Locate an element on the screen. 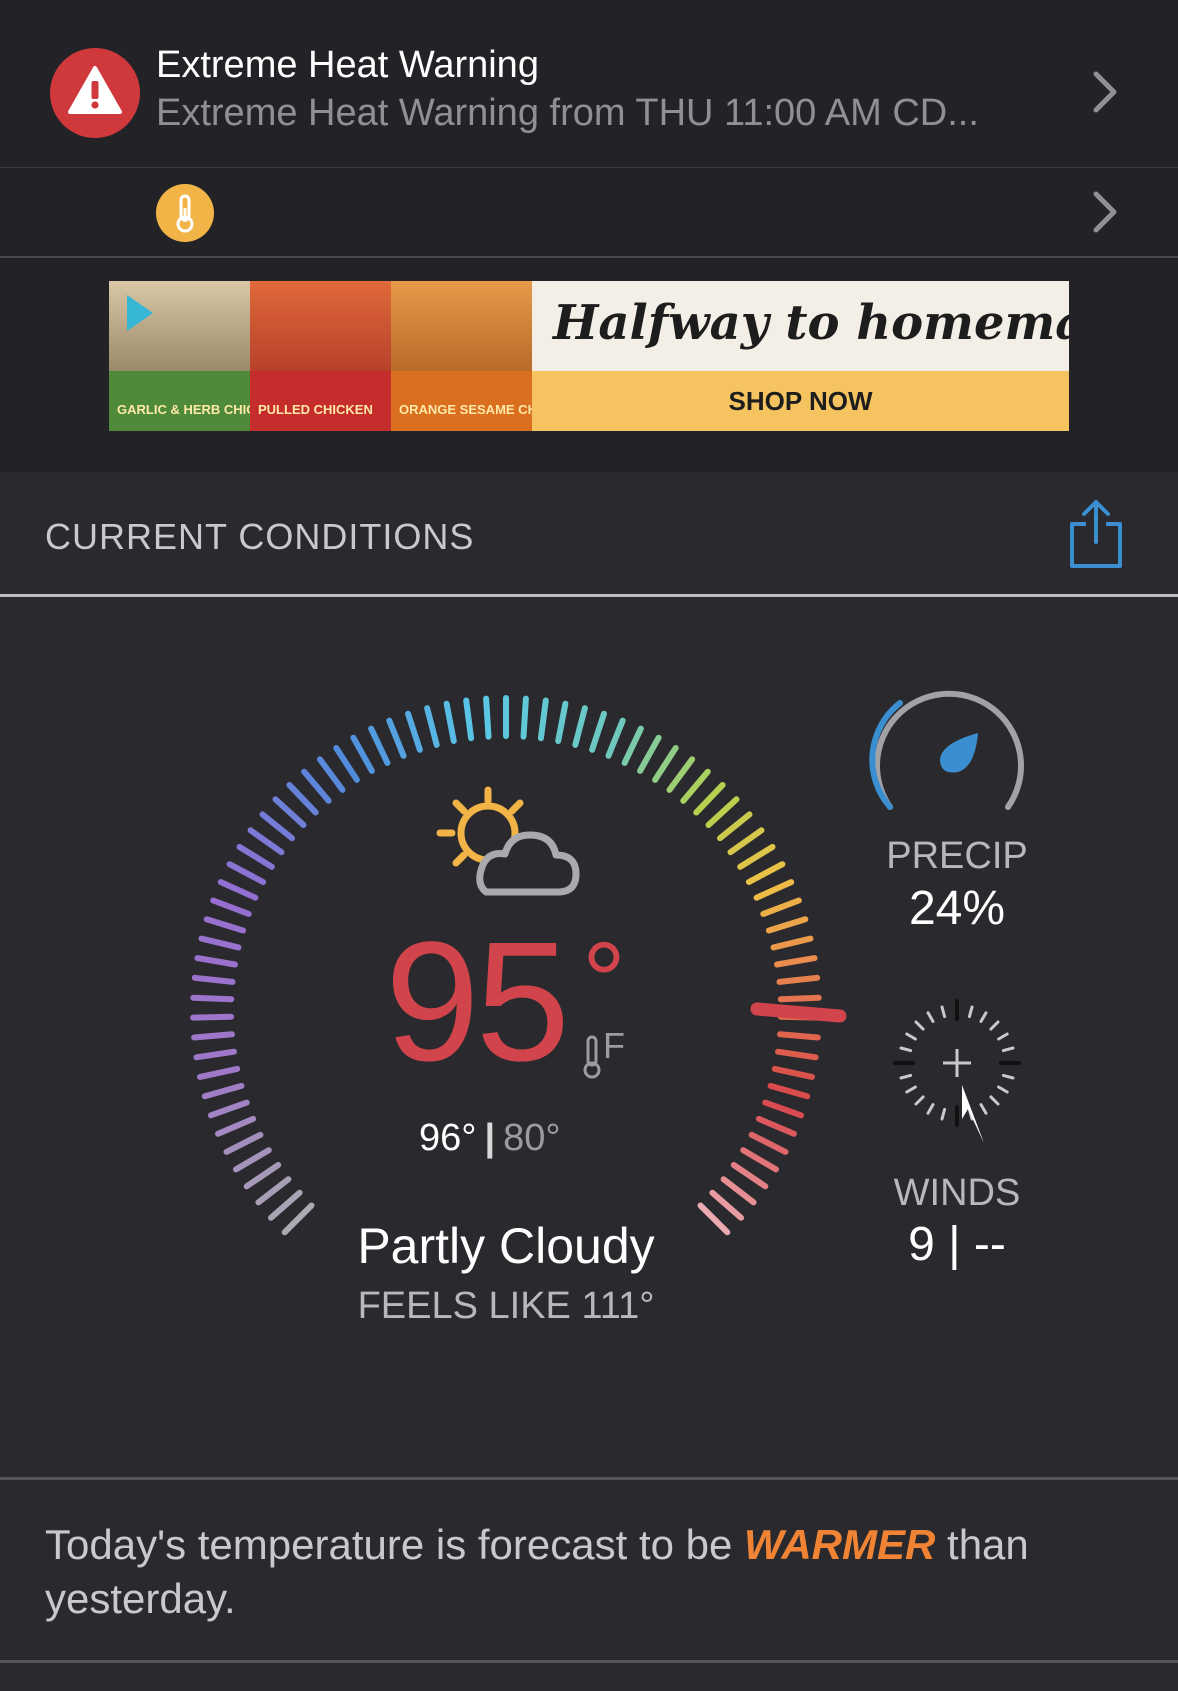 The width and height of the screenshot is (1178, 1691). precip-label: PRECIP is located at coordinates (957, 856).